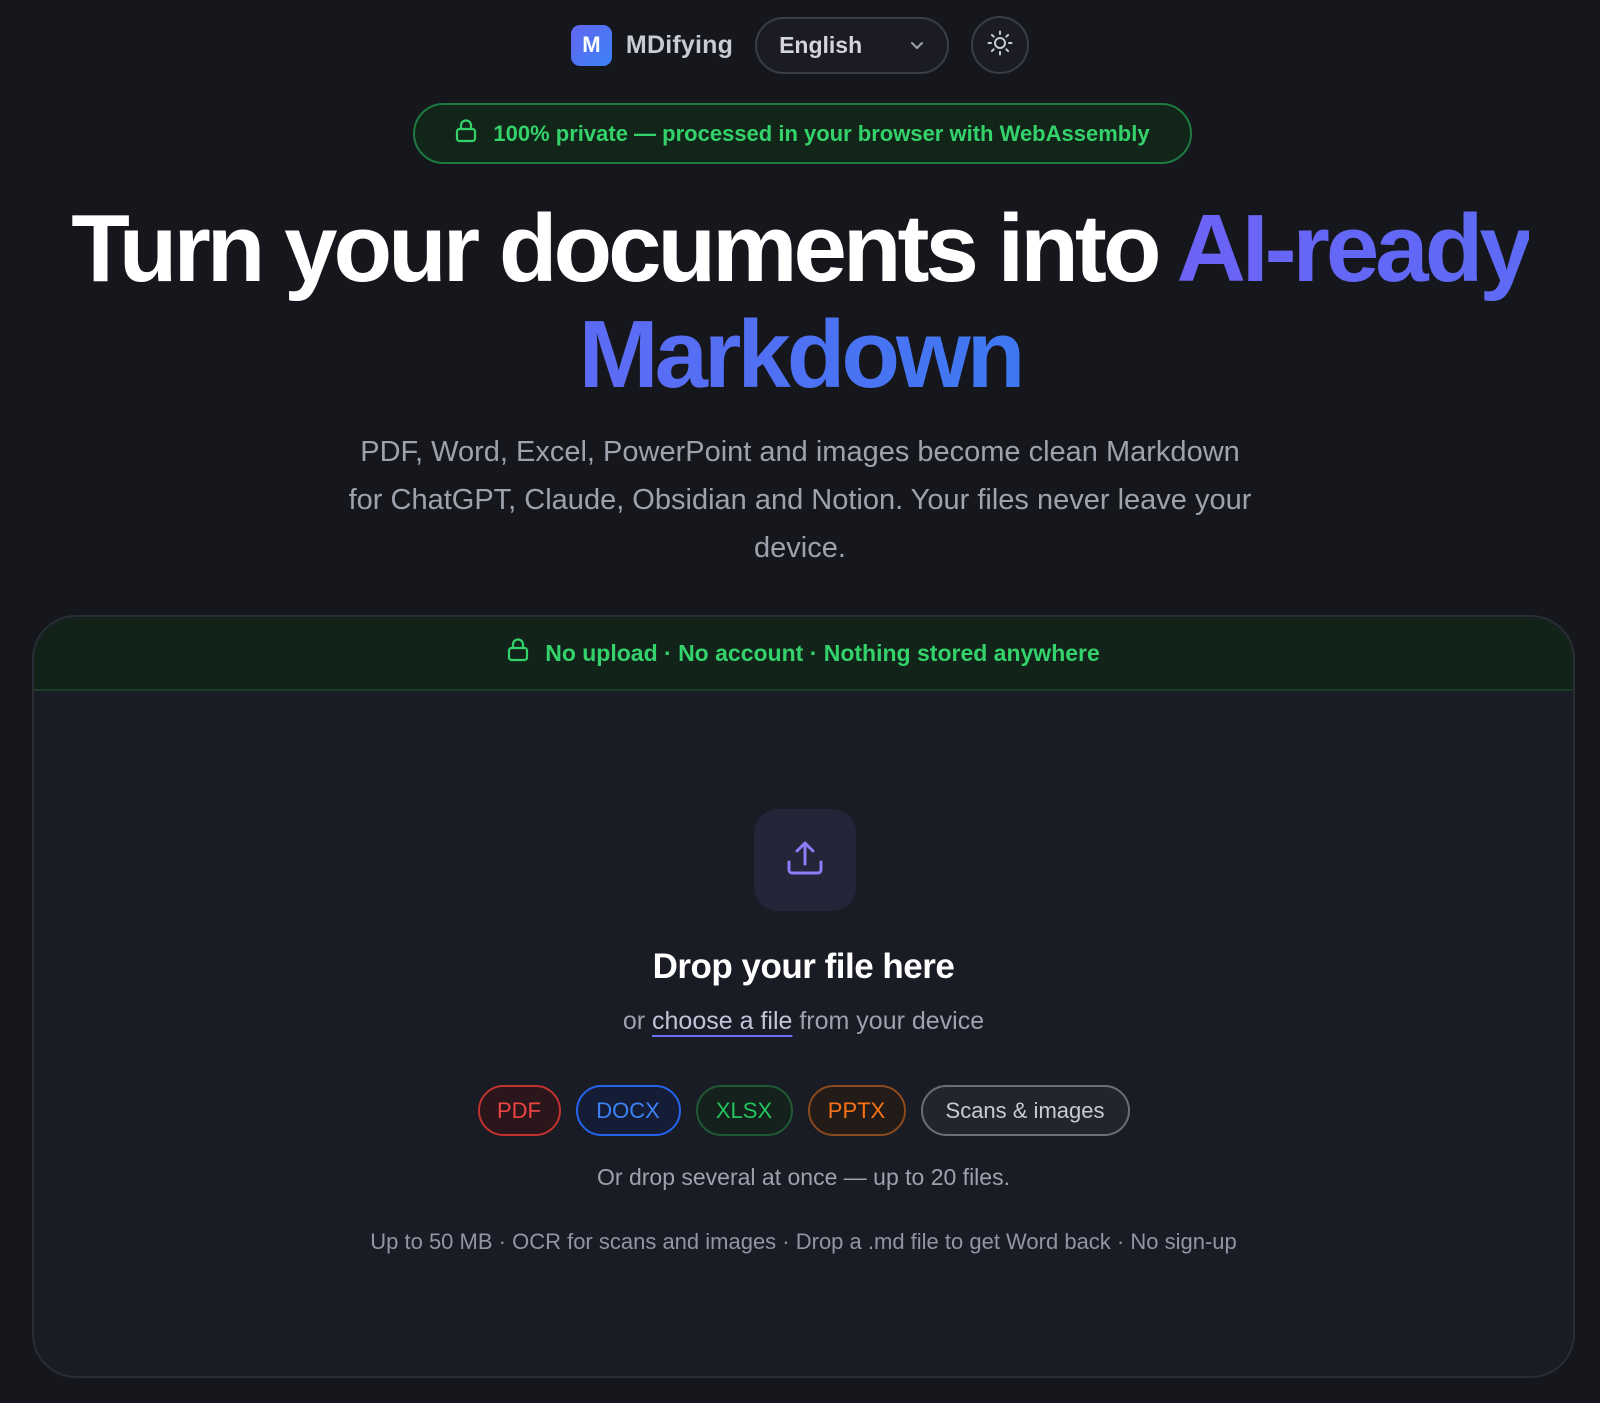  Describe the element at coordinates (803, 966) in the screenshot. I see `dropzone-heading: Drop your file here` at that location.